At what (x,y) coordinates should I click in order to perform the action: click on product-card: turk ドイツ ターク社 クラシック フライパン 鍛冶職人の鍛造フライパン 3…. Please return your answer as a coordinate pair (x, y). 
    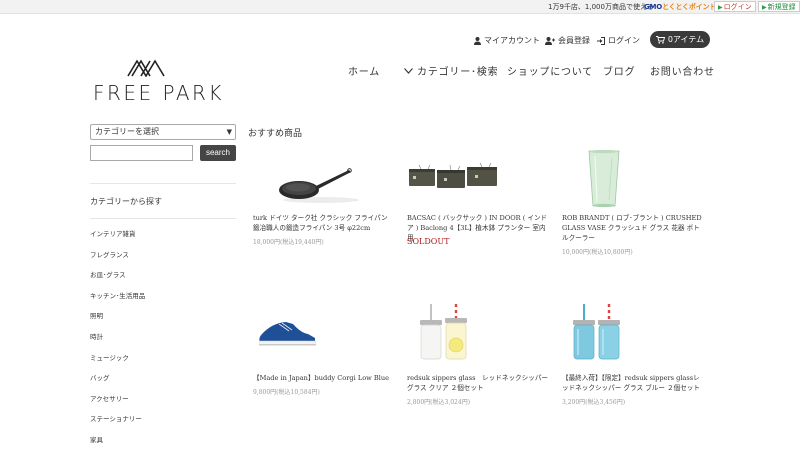
    Looking at the image, I should click on (324, 200).